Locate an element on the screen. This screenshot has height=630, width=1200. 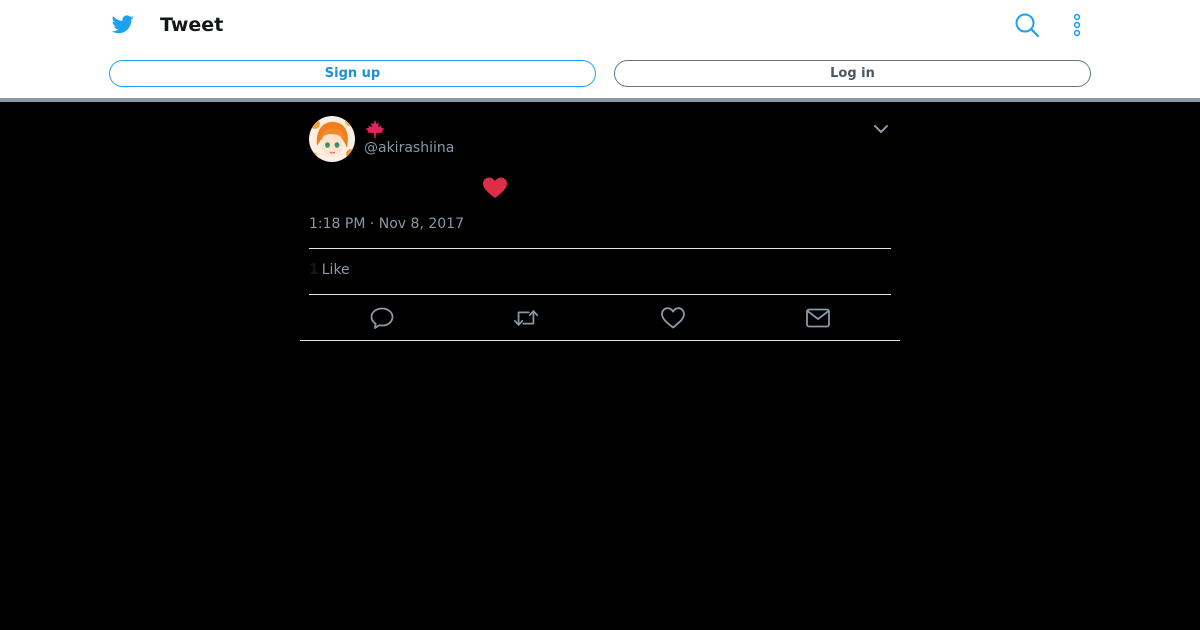
retweet-icon is located at coordinates (526, 318).